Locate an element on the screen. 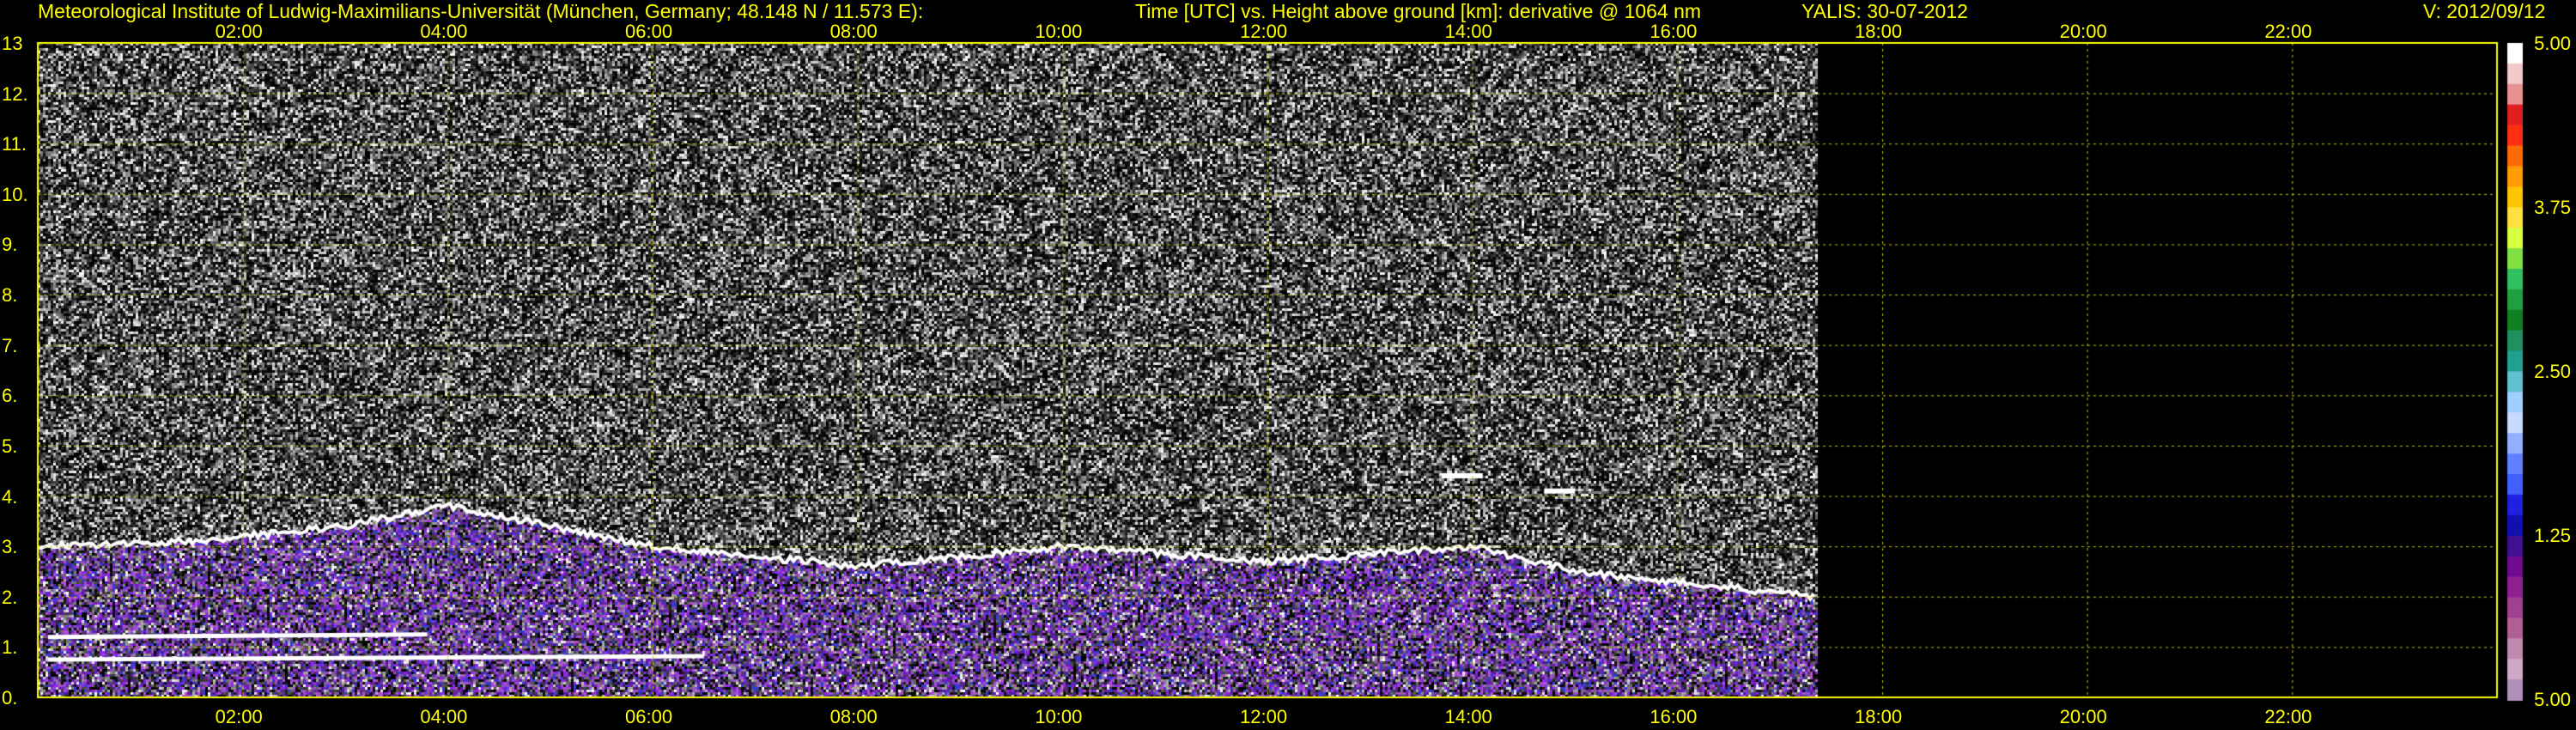 The image size is (2576, 730). x-tick-label-bot: 12:00 is located at coordinates (1264, 716).